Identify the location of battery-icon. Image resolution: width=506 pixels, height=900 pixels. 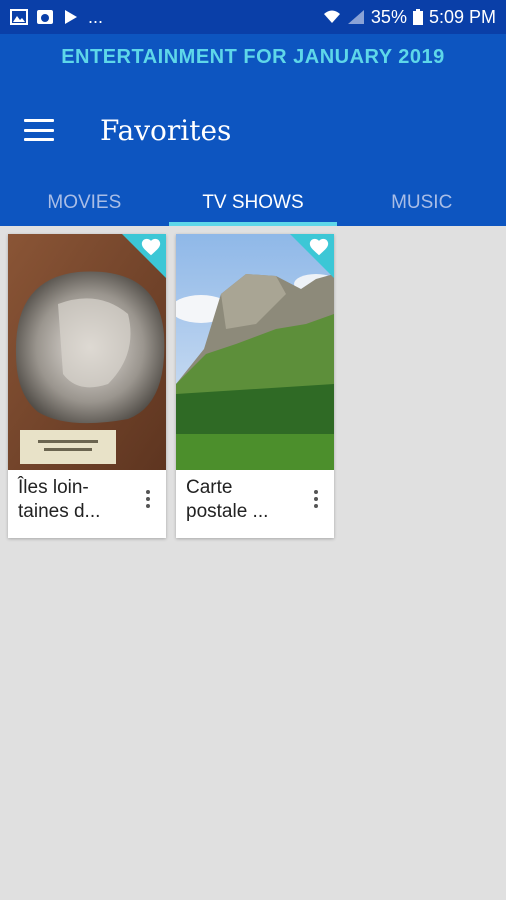
(417, 17).